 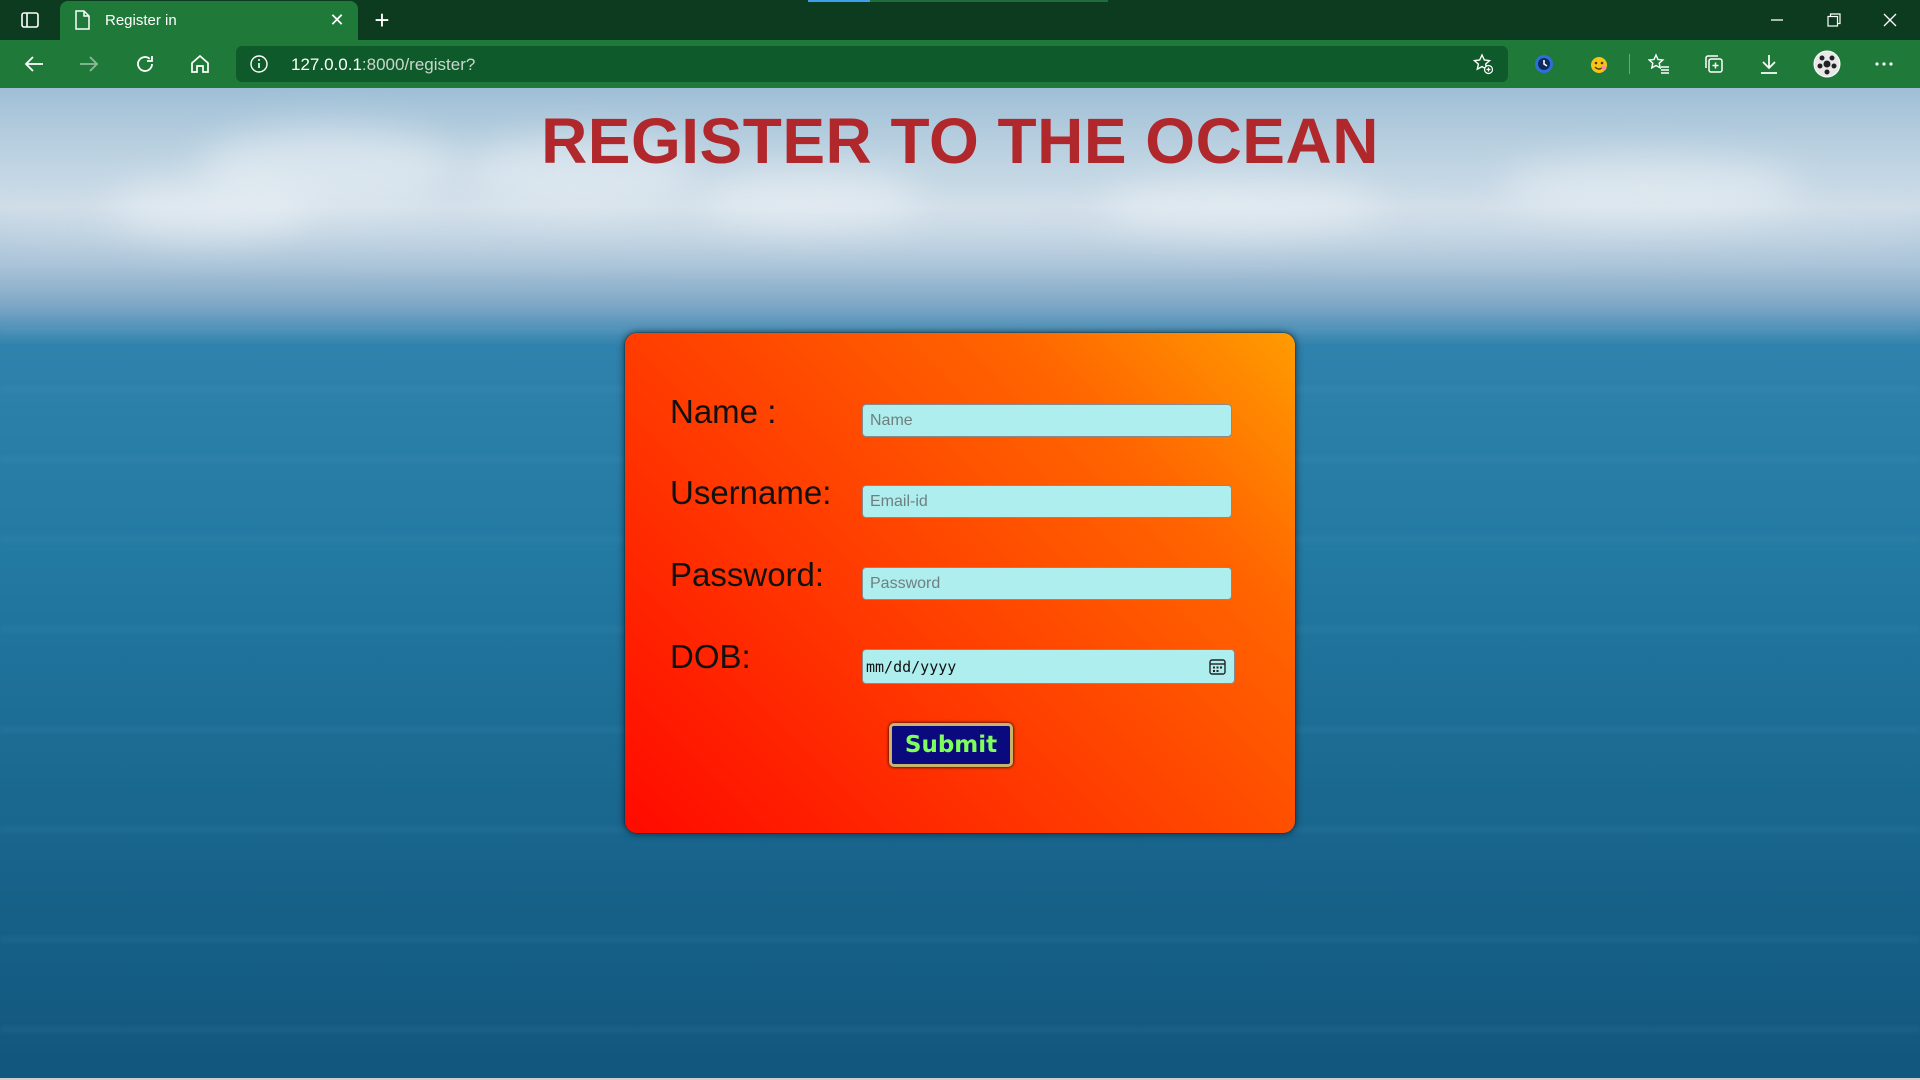 What do you see at coordinates (960, 20) in the screenshot?
I see `tab-bar: Register in ✕ +` at bounding box center [960, 20].